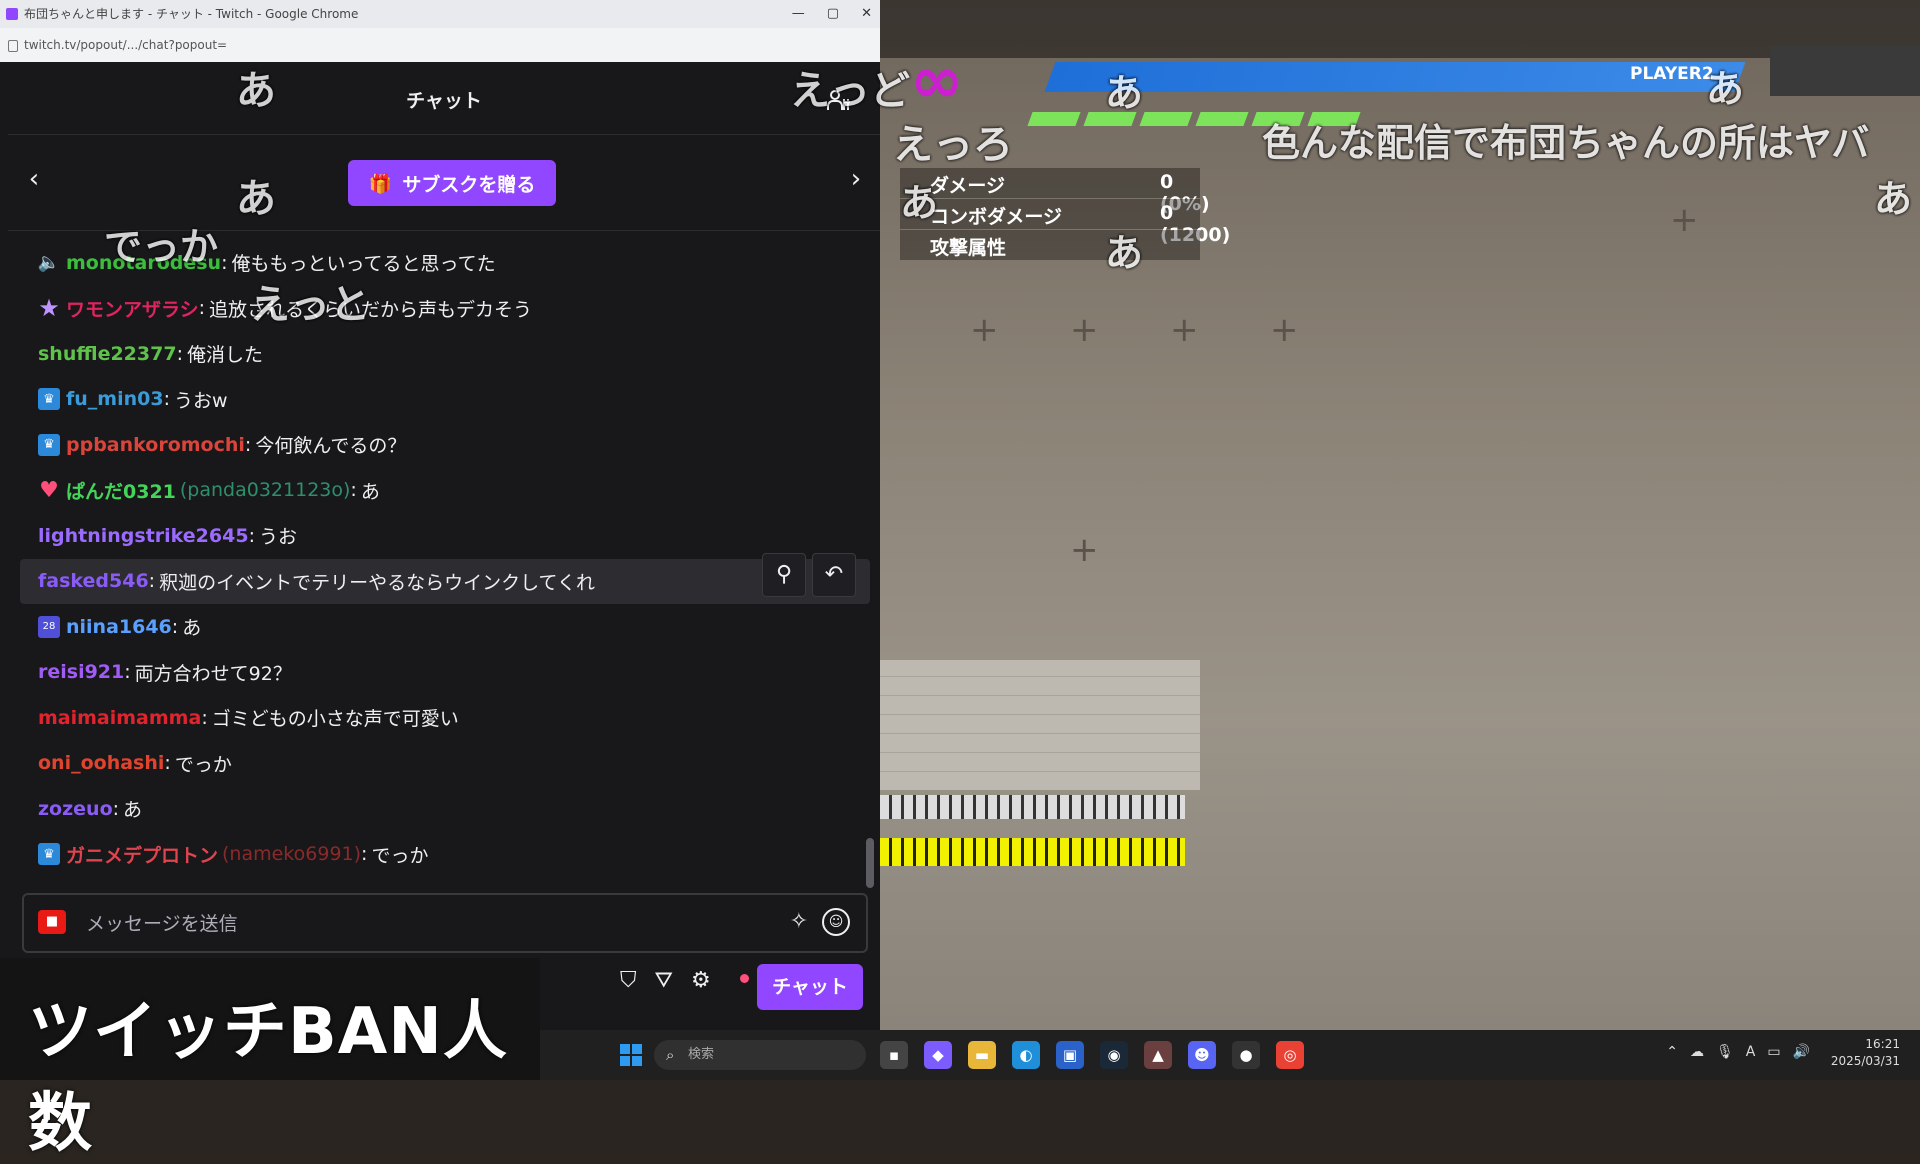  I want to click on chat-username: ppbankoromochi, so click(155, 445).